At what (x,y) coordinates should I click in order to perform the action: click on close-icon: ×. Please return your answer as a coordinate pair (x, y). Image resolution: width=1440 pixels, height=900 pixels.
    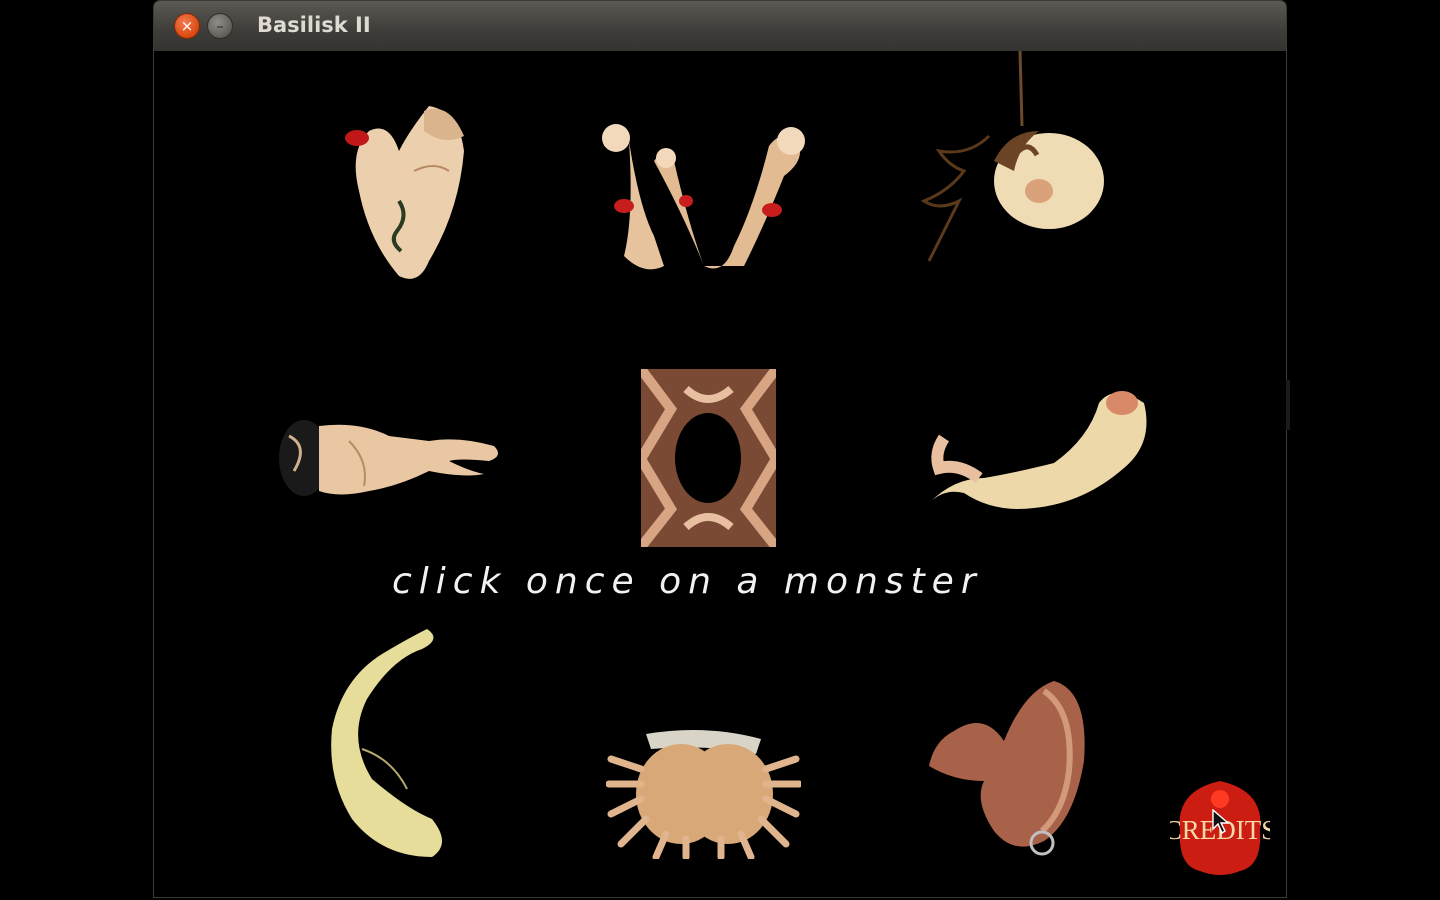
    Looking at the image, I should click on (187, 26).